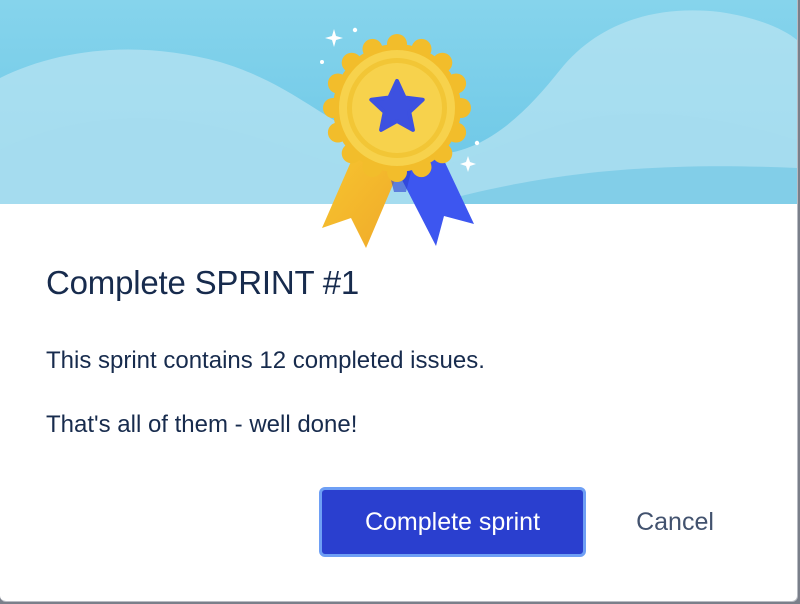  Describe the element at coordinates (202, 424) in the screenshot. I see `congratulations-message: That's all of them - well done!` at that location.